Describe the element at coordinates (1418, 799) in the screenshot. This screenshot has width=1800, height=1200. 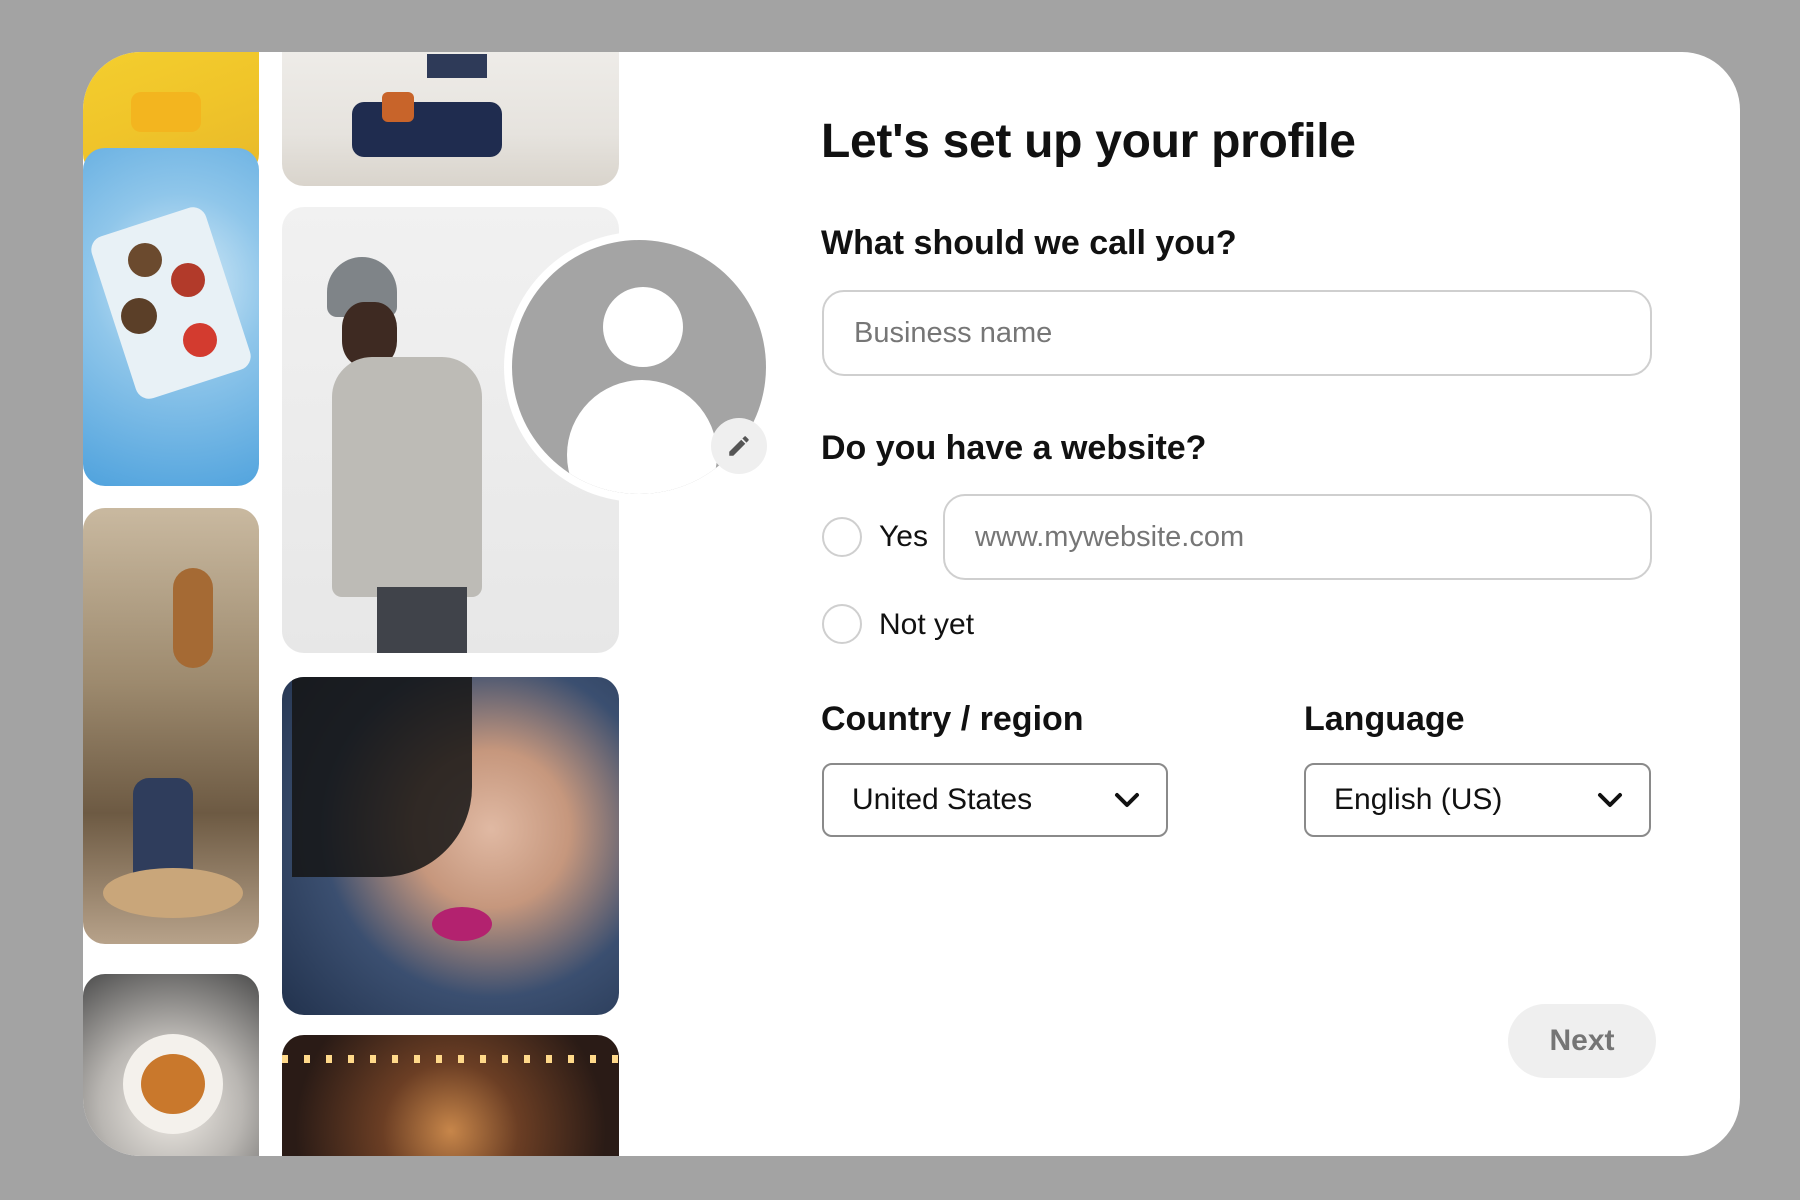
I see `language-value: English (US)` at that location.